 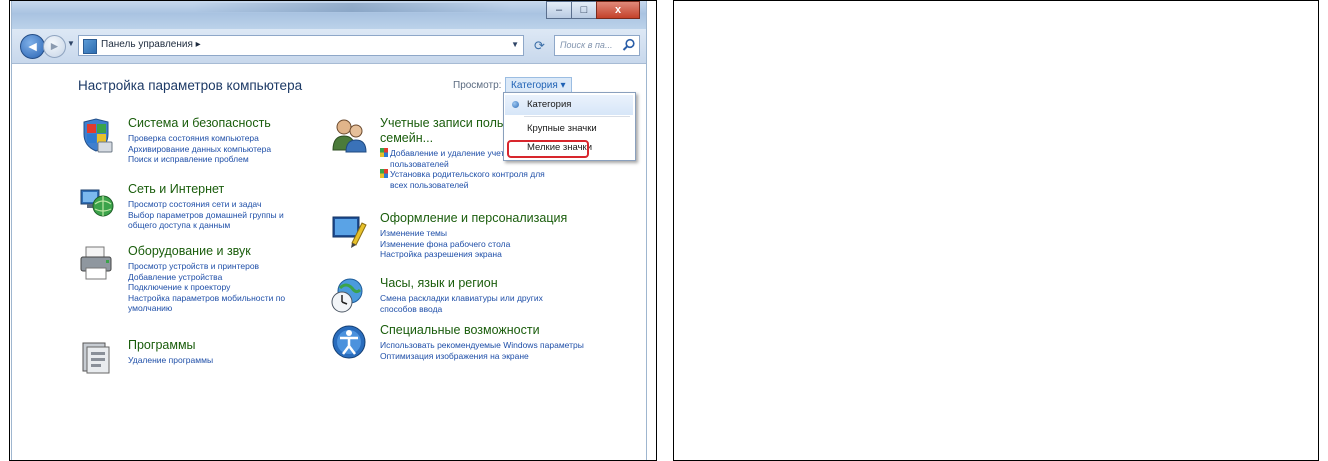 I want to click on users-icon, so click(x=349, y=135).